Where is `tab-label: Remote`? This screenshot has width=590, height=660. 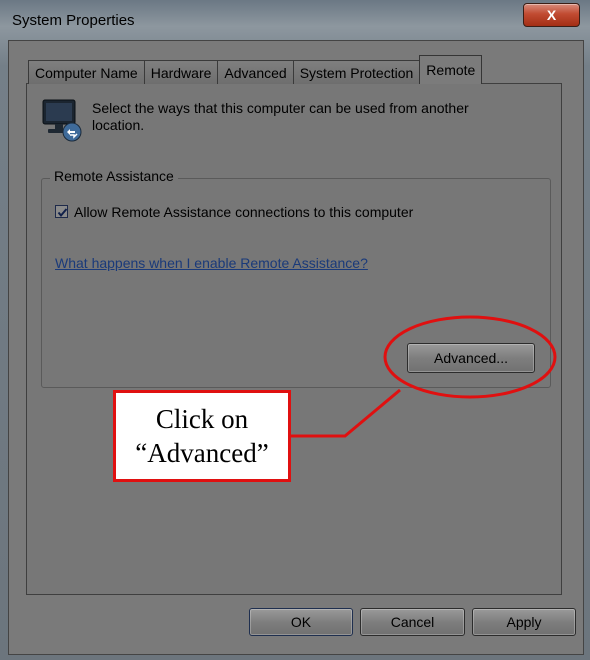 tab-label: Remote is located at coordinates (451, 70).